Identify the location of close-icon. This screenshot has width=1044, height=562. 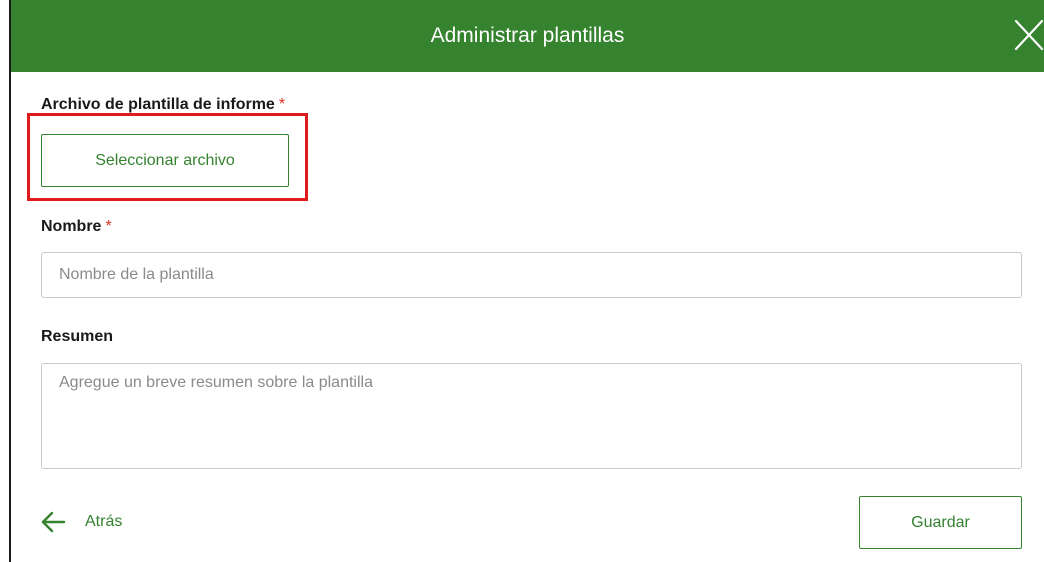
(1028, 35).